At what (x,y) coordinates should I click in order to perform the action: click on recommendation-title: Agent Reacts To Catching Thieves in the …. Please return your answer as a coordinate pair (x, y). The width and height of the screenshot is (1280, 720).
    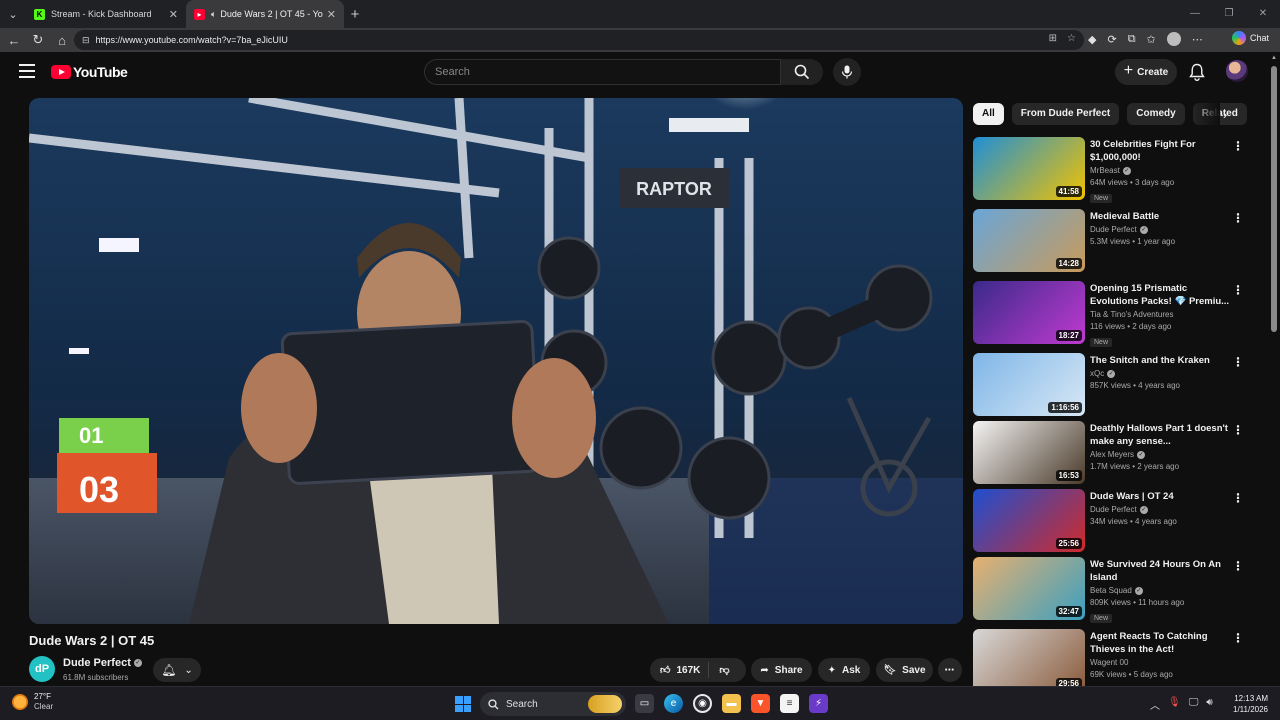
    Looking at the image, I should click on (1160, 643).